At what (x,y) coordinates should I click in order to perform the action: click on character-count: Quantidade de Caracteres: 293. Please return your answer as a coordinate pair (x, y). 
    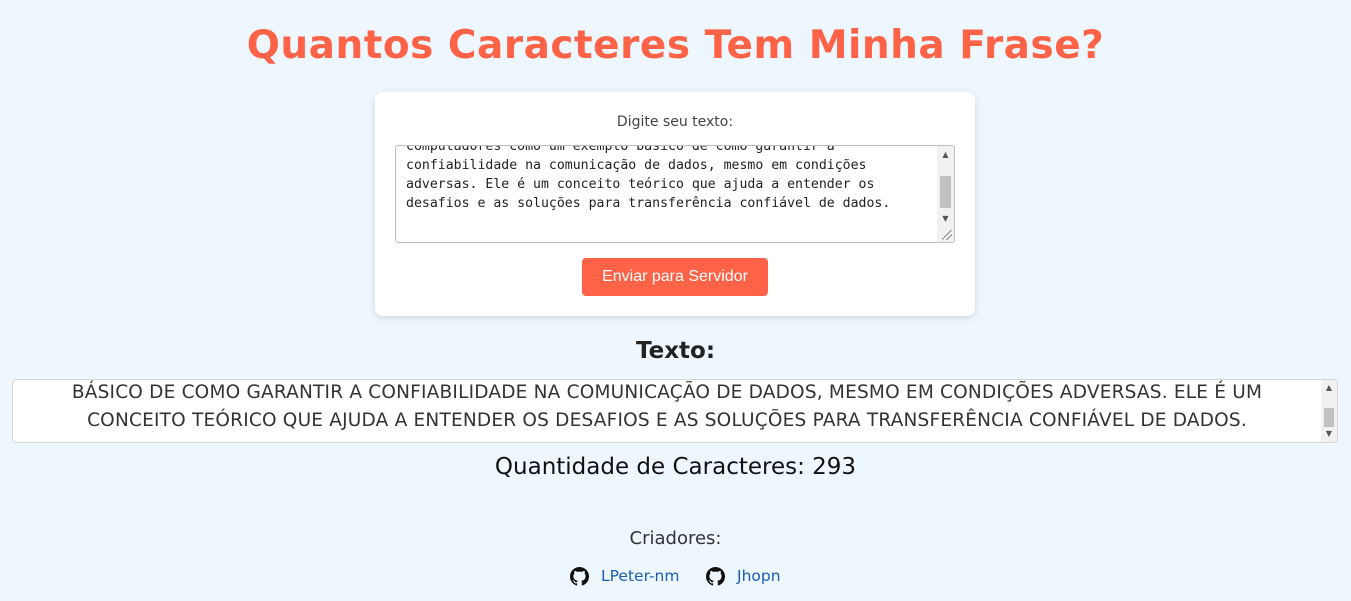
    Looking at the image, I should click on (675, 467).